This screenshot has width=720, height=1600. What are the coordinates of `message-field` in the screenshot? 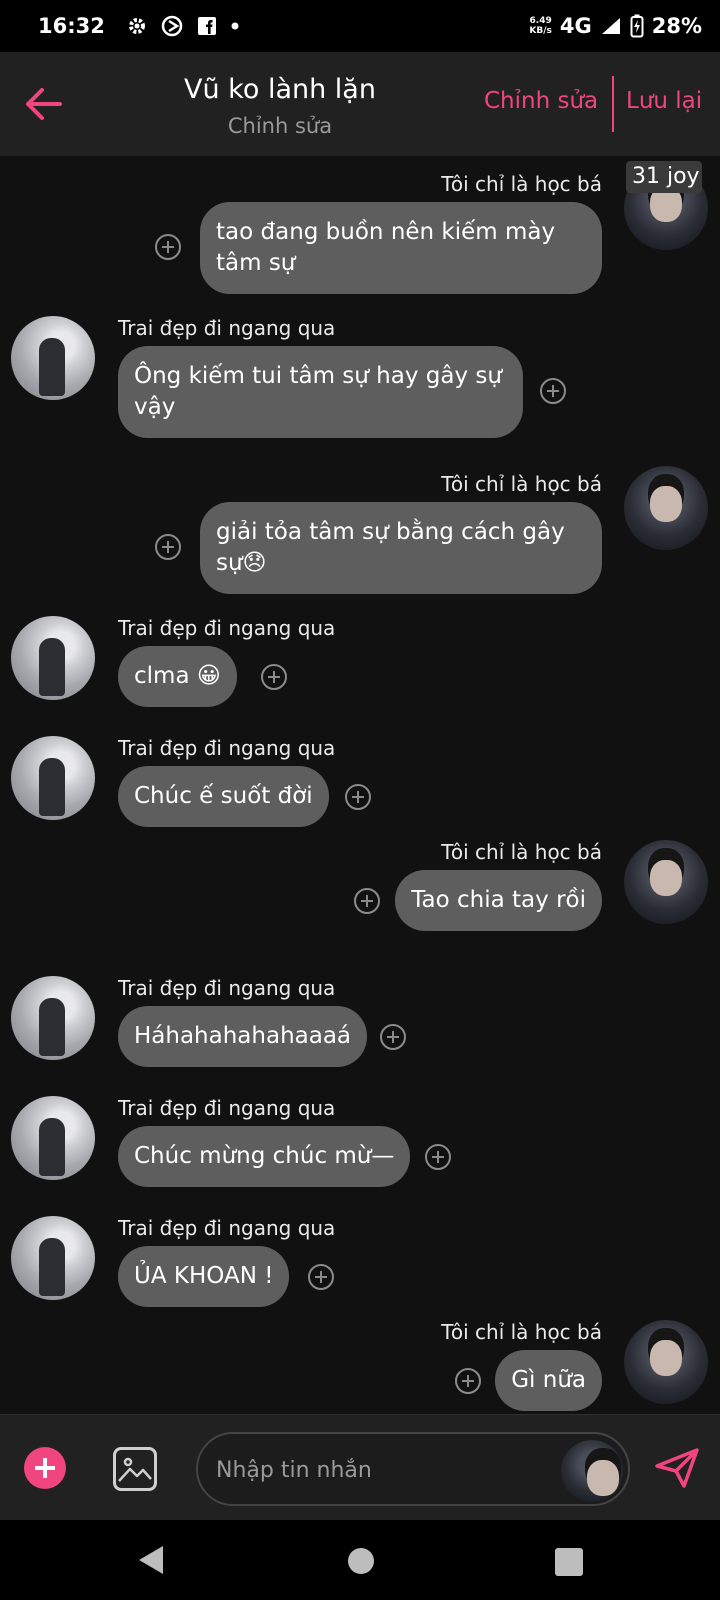 It's located at (413, 1469).